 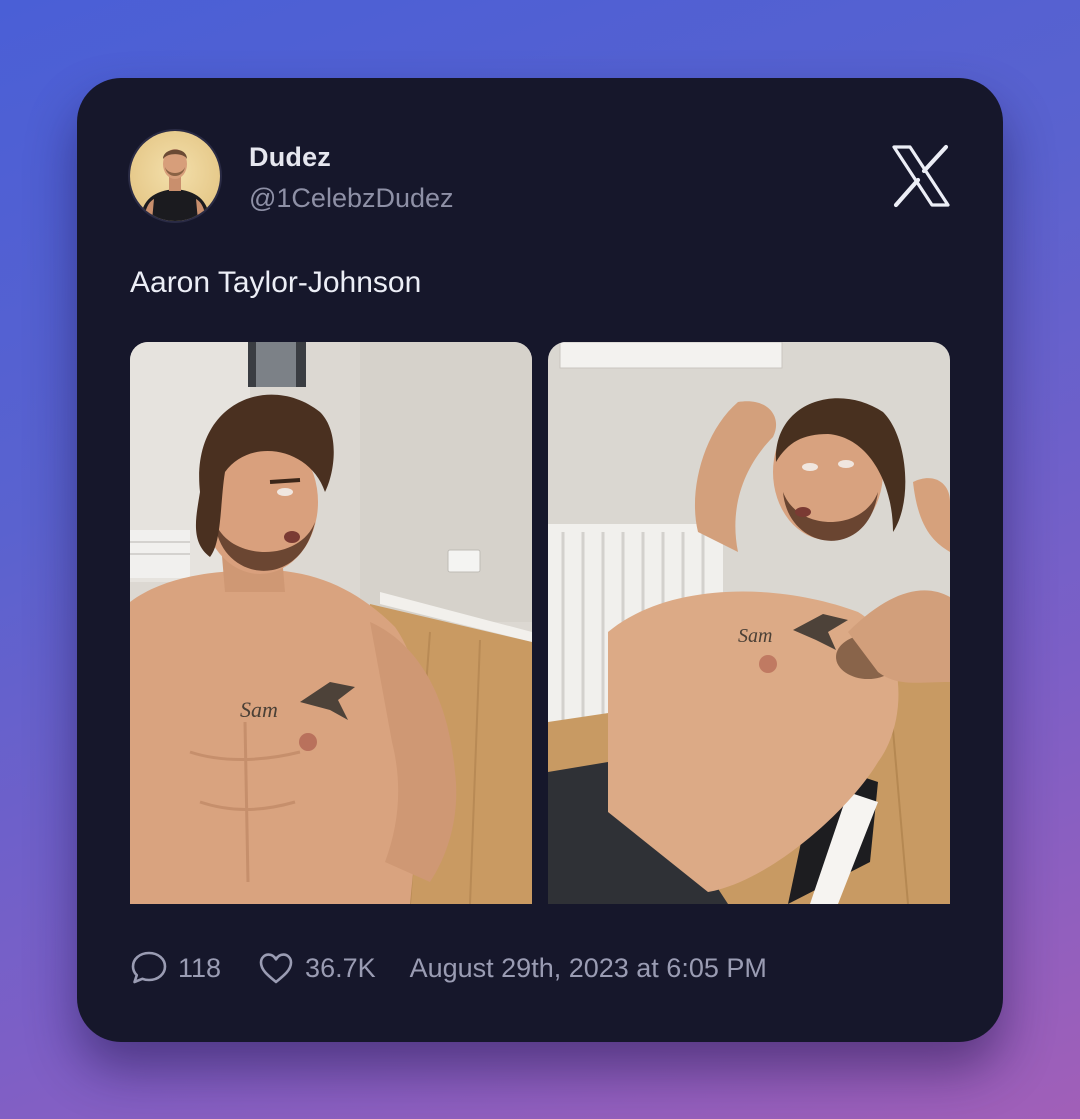 What do you see at coordinates (175, 968) in the screenshot?
I see `reply-stat: 118` at bounding box center [175, 968].